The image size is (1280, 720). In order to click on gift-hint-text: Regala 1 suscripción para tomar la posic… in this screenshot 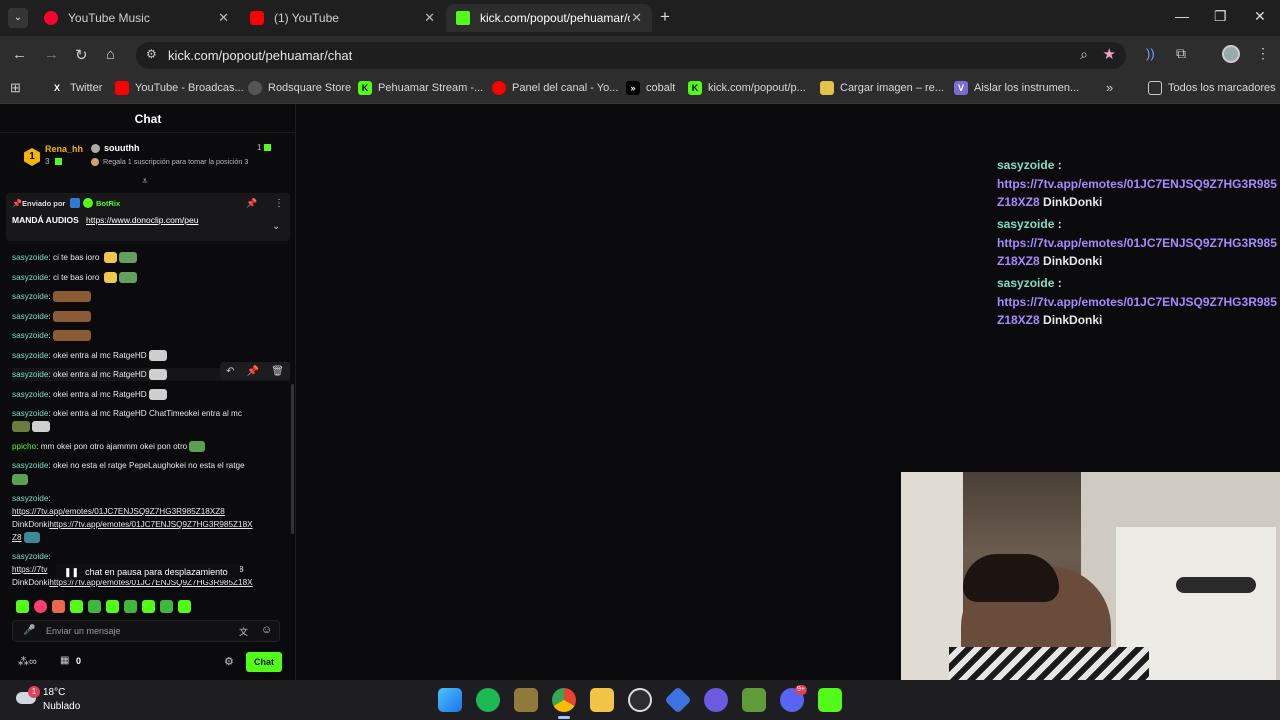, I will do `click(176, 161)`.